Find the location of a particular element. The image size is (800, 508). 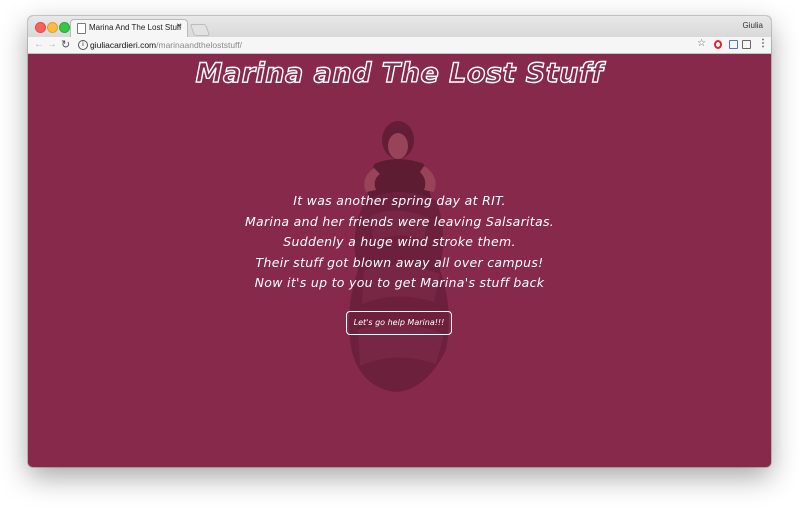

new-tab-button is located at coordinates (200, 30).